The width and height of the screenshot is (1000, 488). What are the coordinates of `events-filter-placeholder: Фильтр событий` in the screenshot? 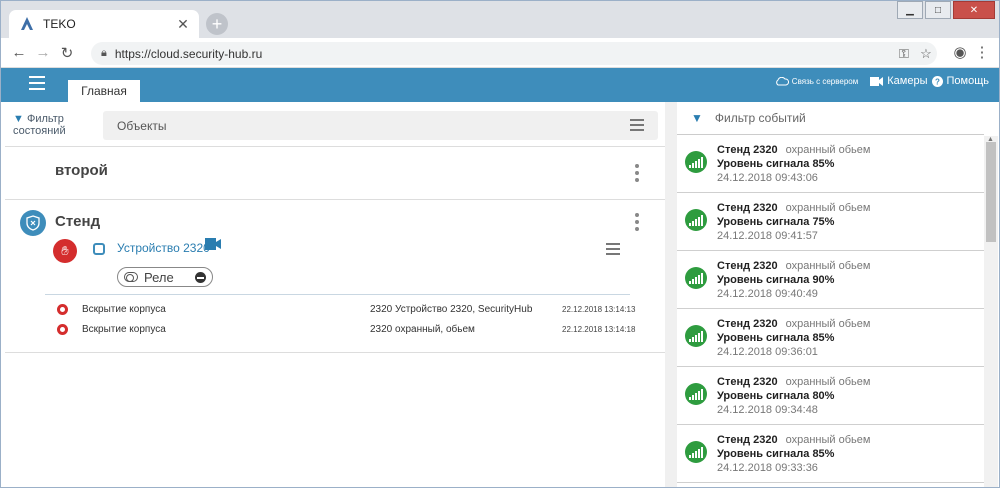 It's located at (760, 118).